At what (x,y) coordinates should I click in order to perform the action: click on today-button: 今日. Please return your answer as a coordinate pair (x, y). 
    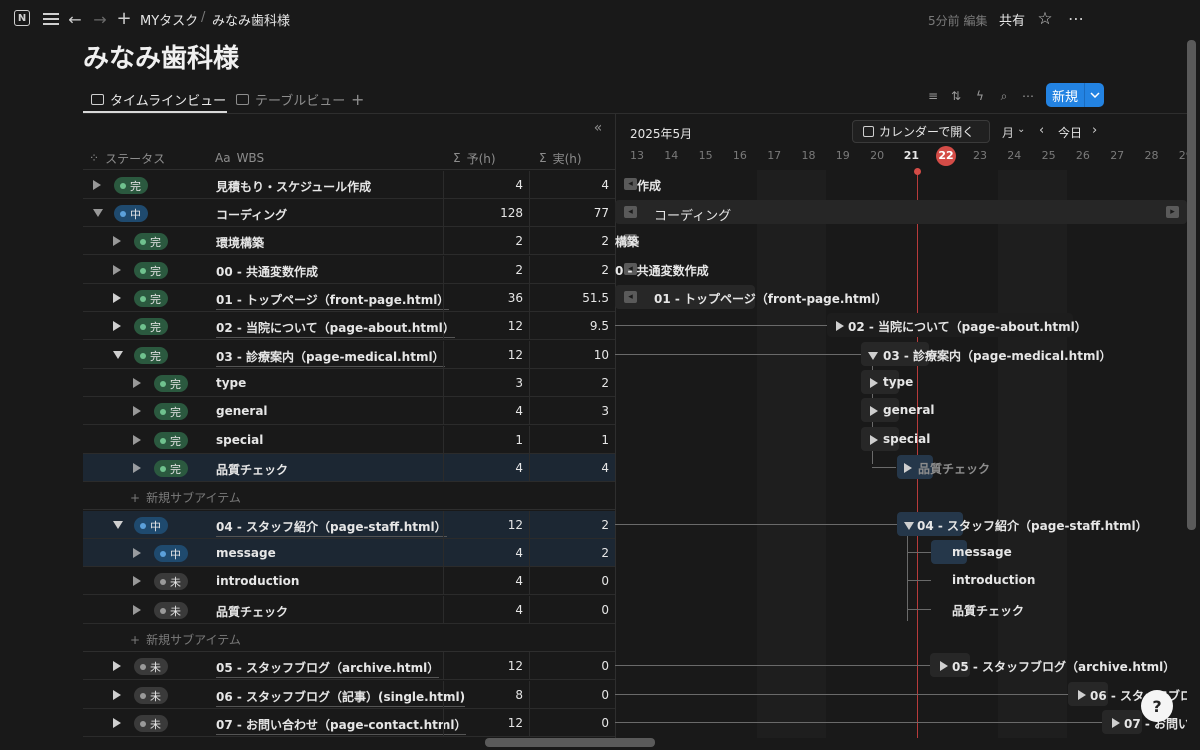
    Looking at the image, I should click on (1070, 132).